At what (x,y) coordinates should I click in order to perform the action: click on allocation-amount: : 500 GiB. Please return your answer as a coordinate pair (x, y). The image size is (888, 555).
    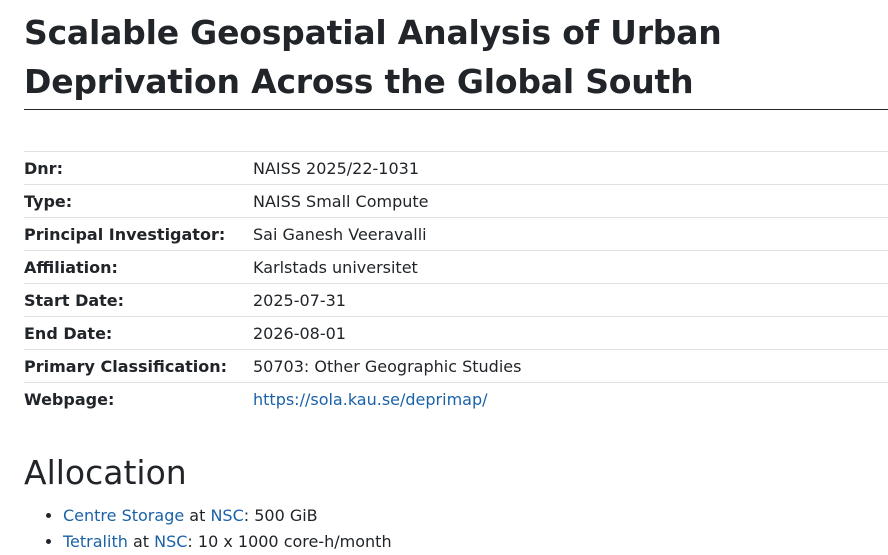
    Looking at the image, I should click on (280, 515).